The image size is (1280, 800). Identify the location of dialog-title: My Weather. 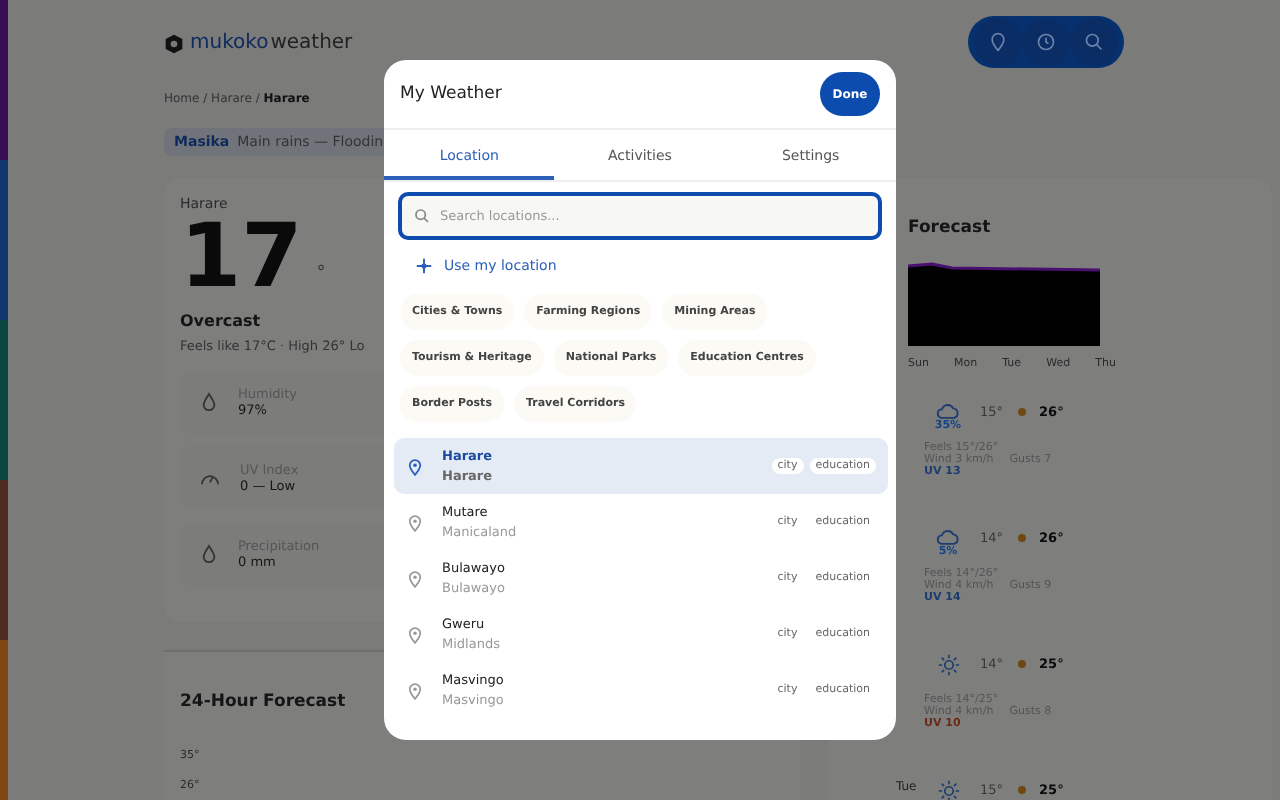
(451, 94).